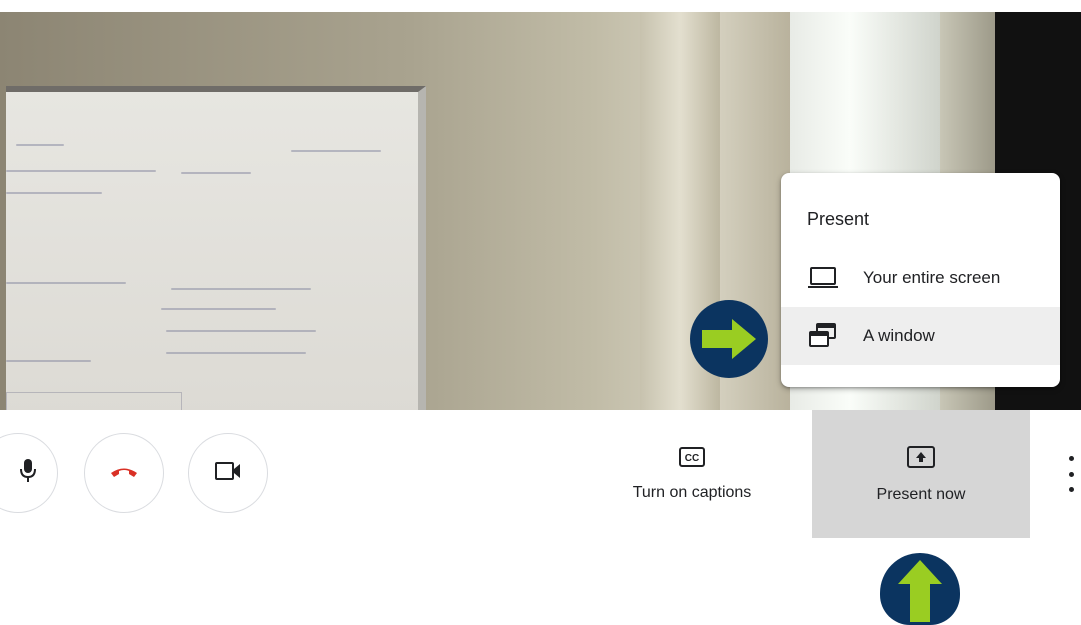  I want to click on svg-text: CC, so click(692, 458).